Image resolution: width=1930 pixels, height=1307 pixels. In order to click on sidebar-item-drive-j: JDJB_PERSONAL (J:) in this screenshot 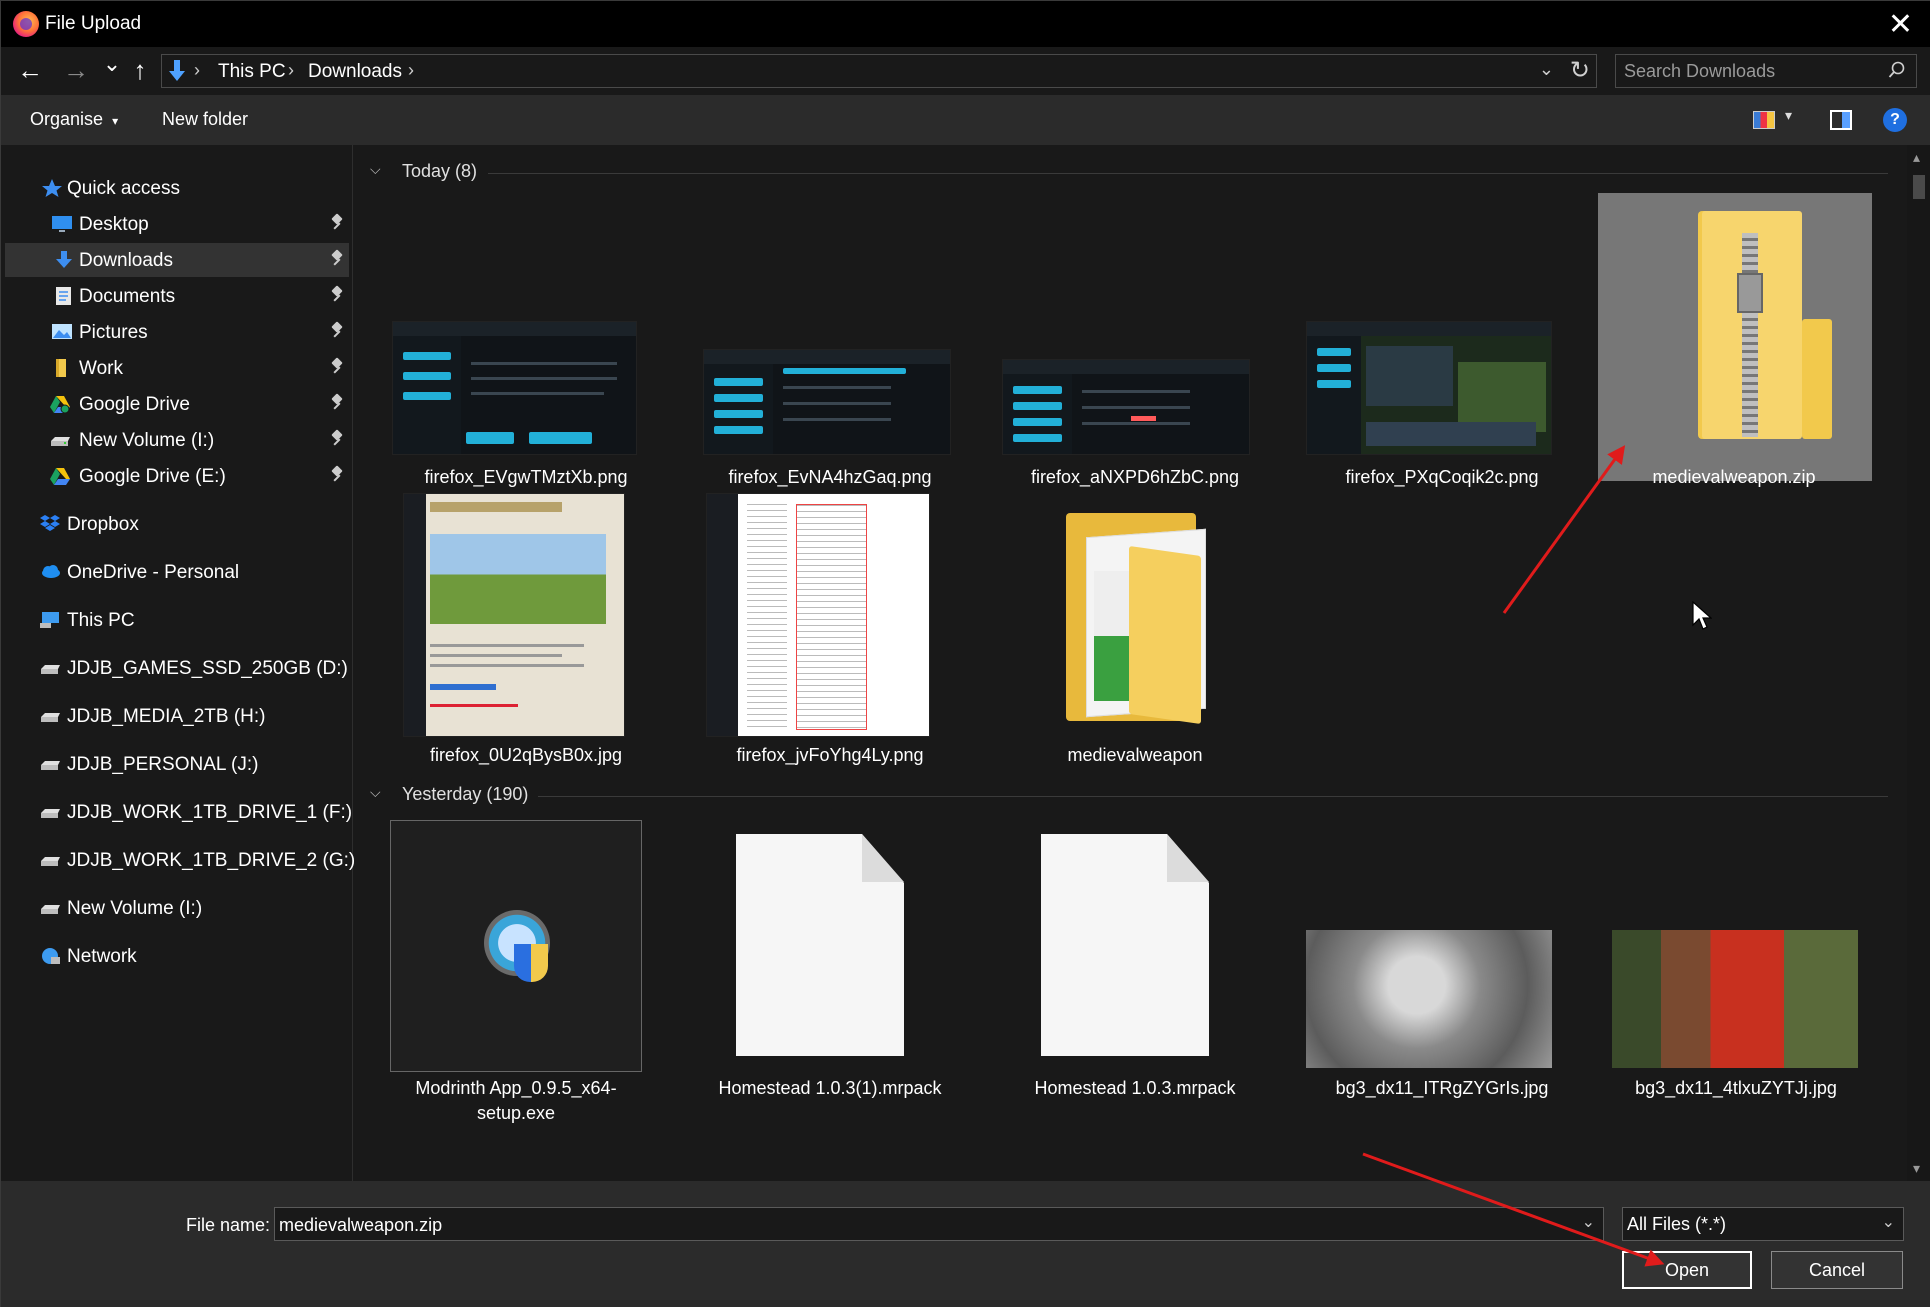, I will do `click(177, 764)`.